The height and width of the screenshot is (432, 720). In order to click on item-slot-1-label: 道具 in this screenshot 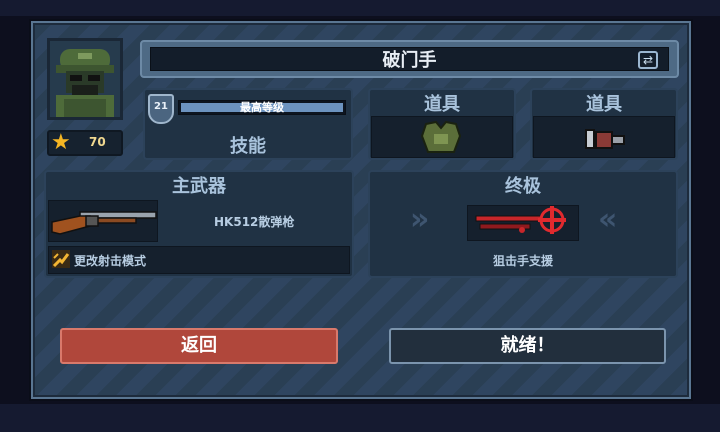, I will do `click(442, 104)`.